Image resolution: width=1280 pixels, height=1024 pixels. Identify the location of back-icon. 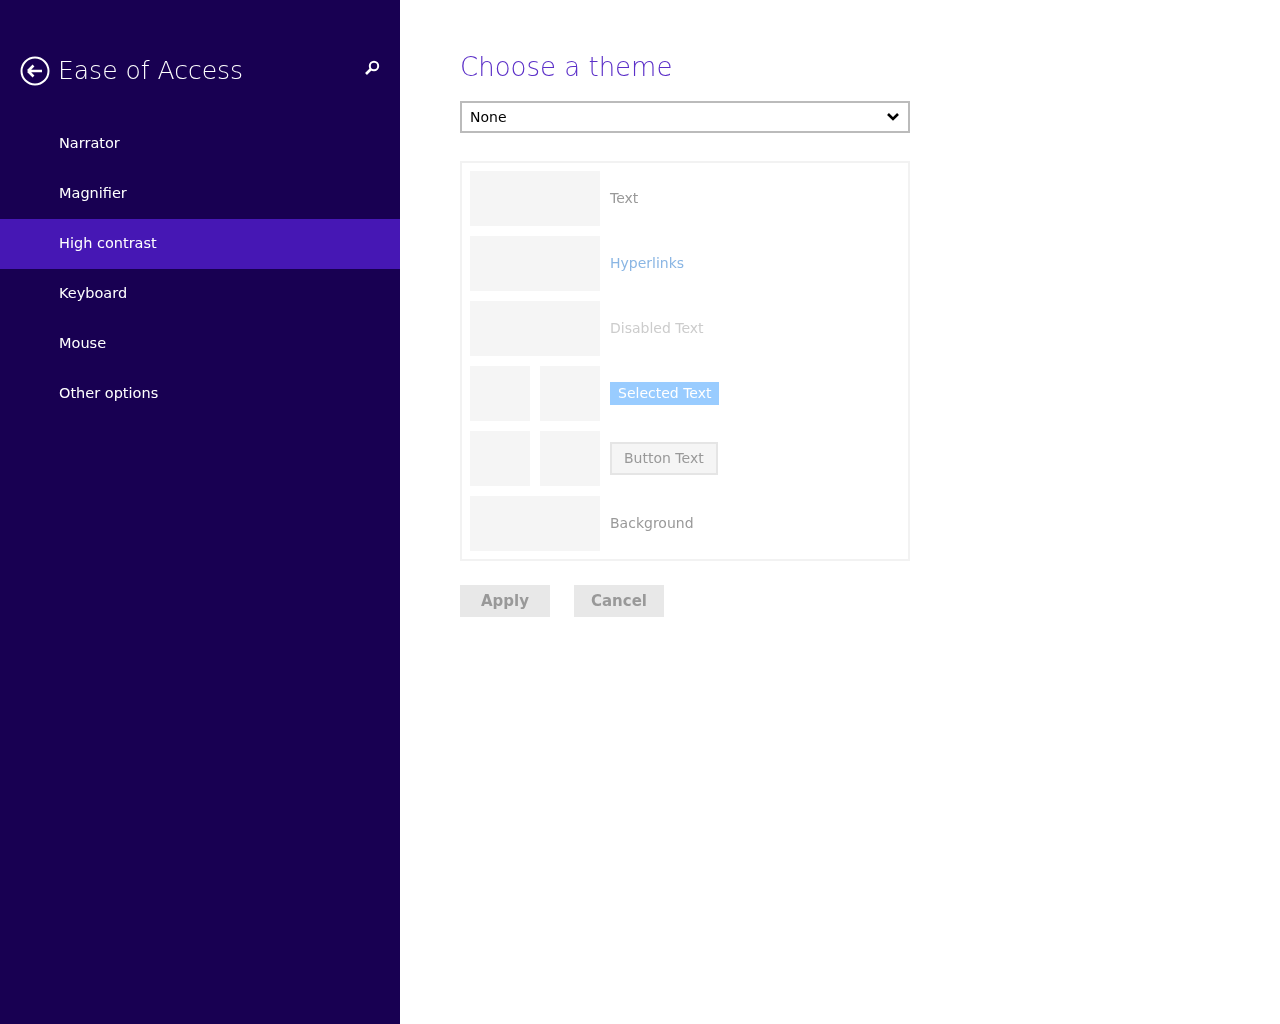
(35, 71).